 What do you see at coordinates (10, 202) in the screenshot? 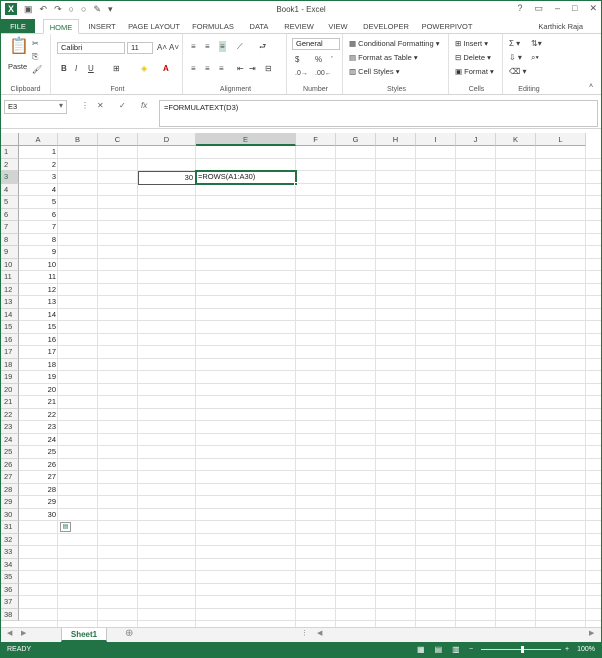
I see `row-header: 5` at bounding box center [10, 202].